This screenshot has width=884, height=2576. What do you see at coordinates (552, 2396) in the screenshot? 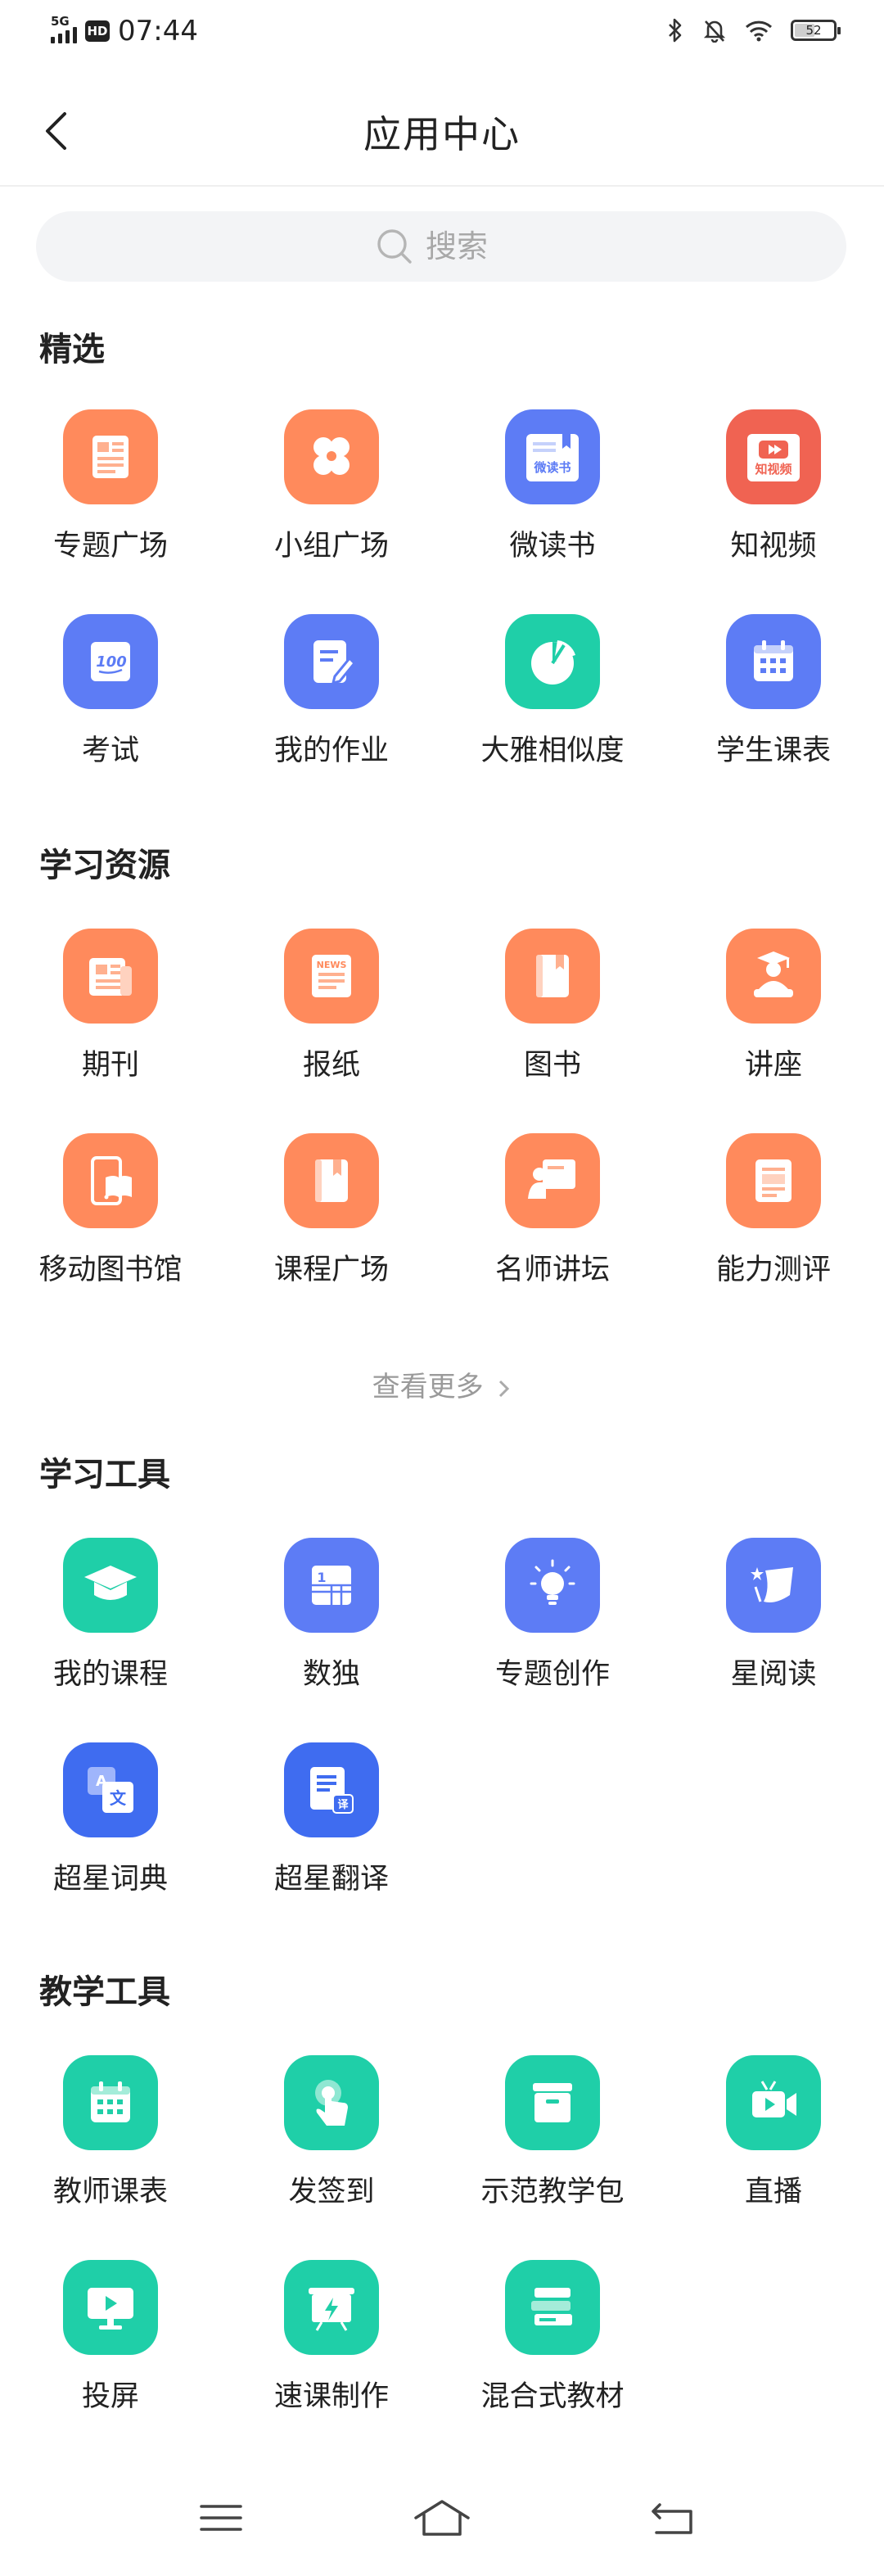
I see `app-label: 混合式教材` at bounding box center [552, 2396].